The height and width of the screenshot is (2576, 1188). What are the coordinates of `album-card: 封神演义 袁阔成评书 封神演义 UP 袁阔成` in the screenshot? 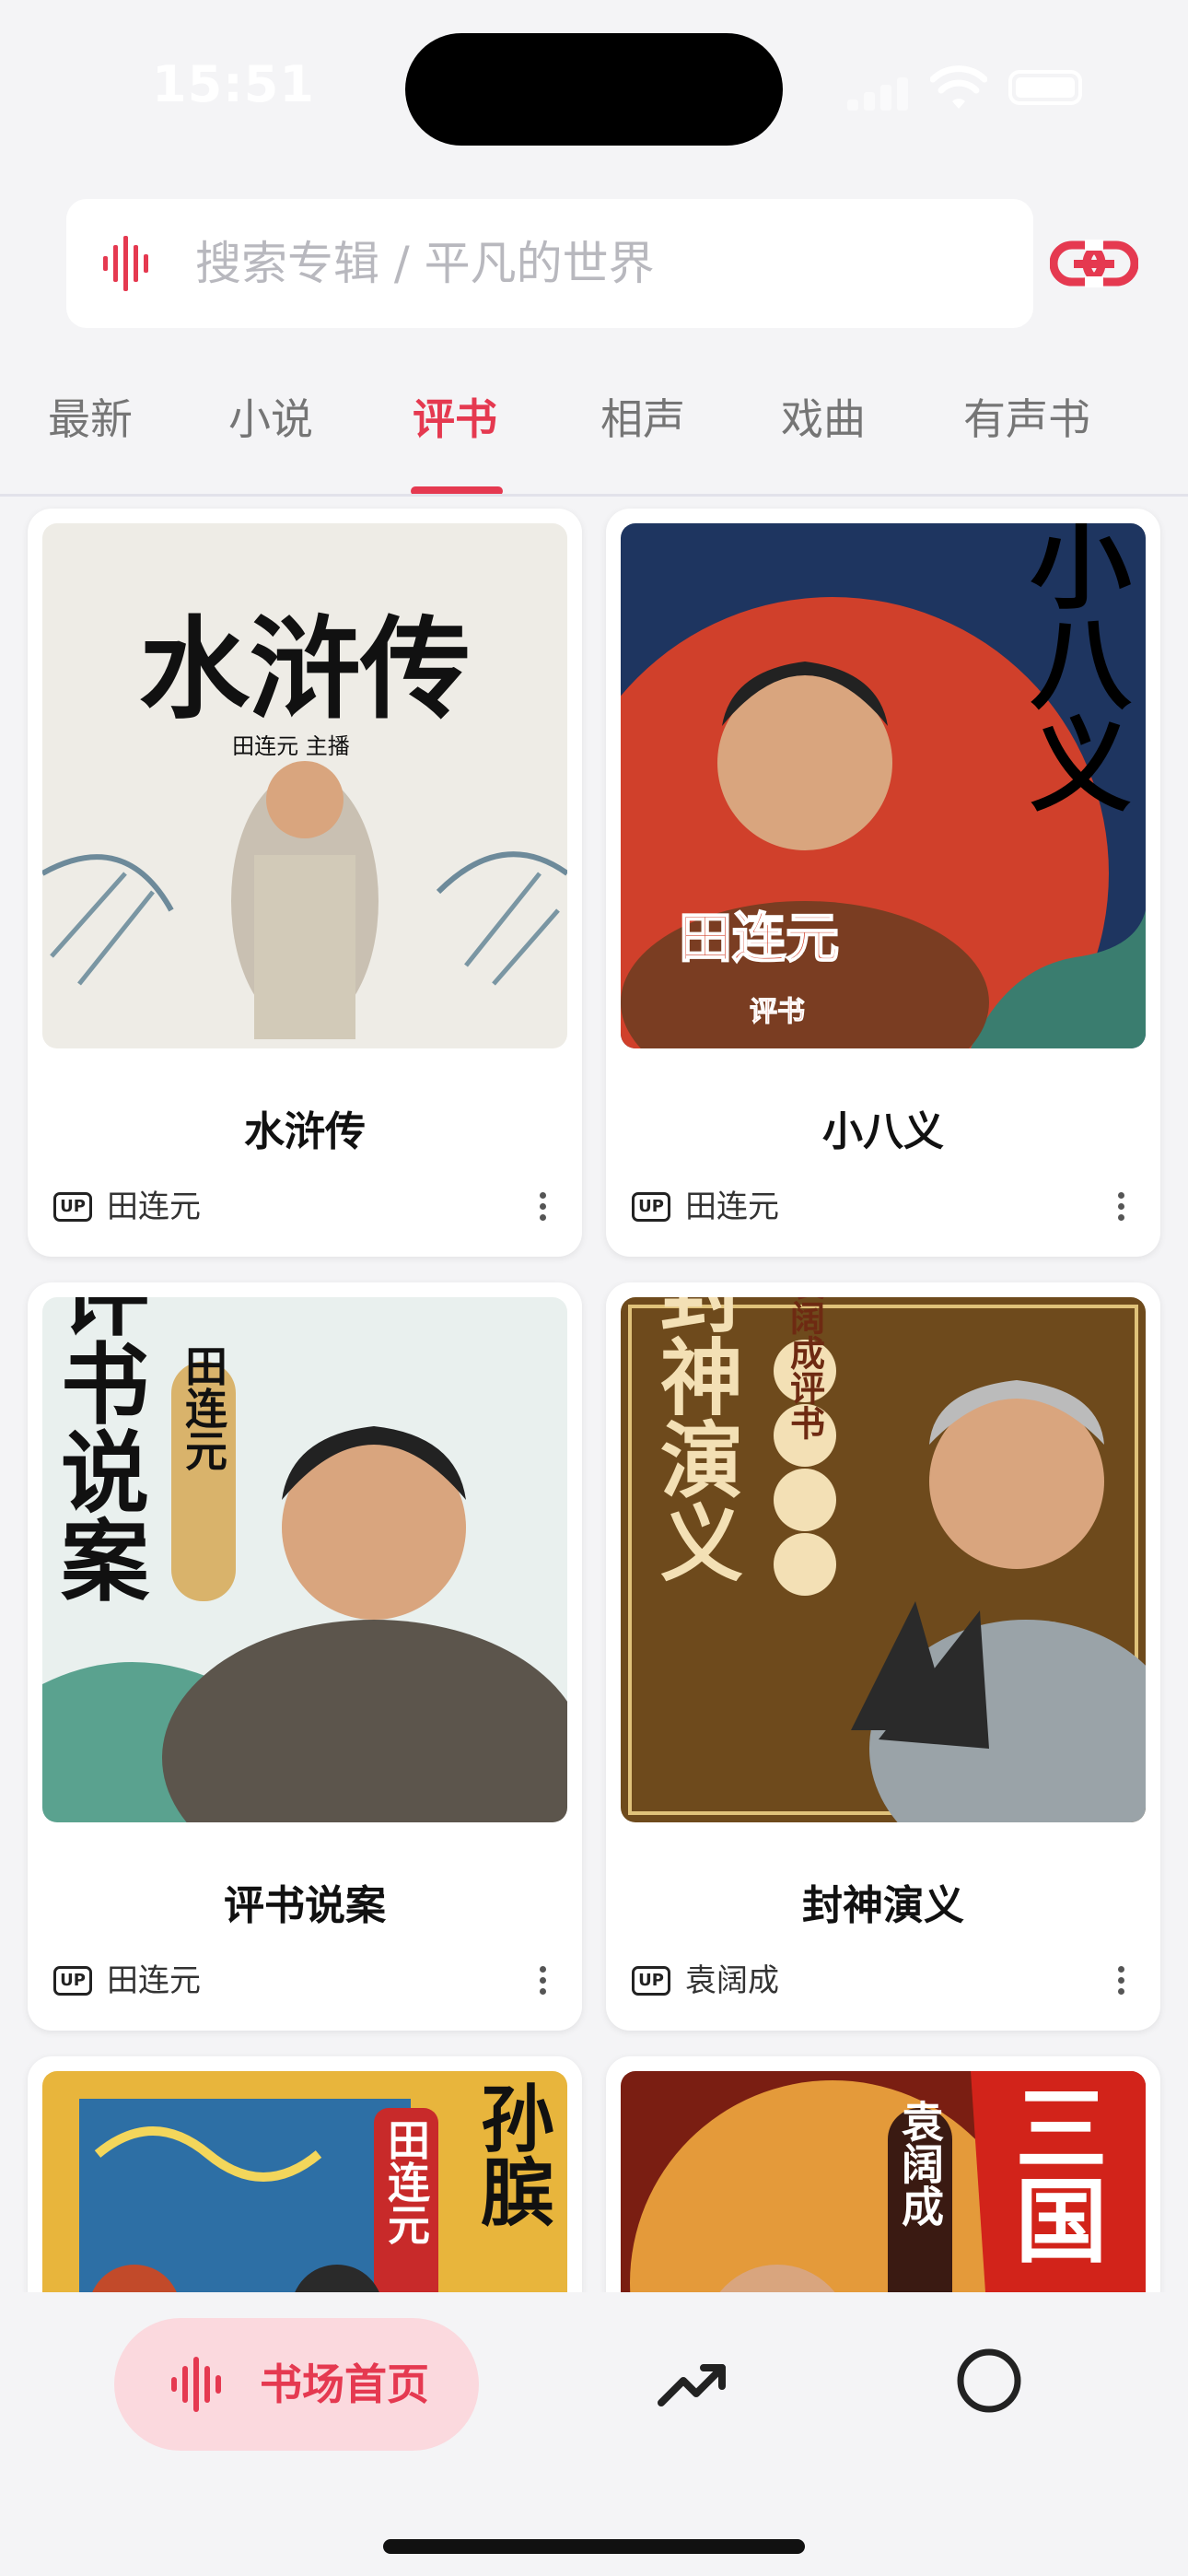 It's located at (883, 1656).